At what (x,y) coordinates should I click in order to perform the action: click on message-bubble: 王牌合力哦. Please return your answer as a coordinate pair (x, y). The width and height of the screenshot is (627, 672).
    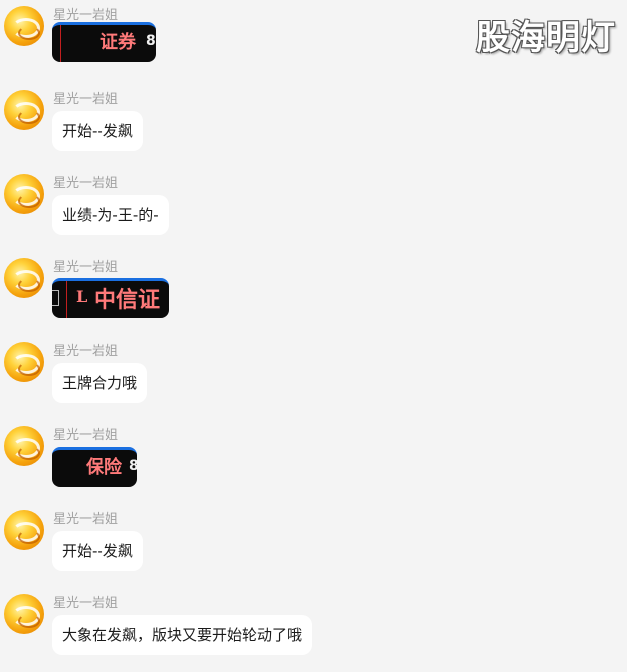
    Looking at the image, I should click on (100, 383).